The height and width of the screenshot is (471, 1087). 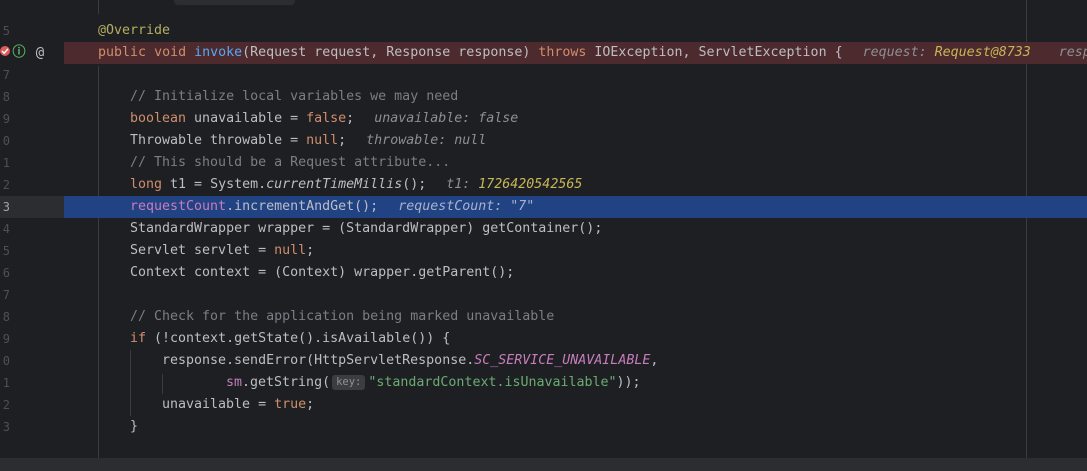 What do you see at coordinates (426, 140) in the screenshot?
I see `inline-value-hint: throwable: null` at bounding box center [426, 140].